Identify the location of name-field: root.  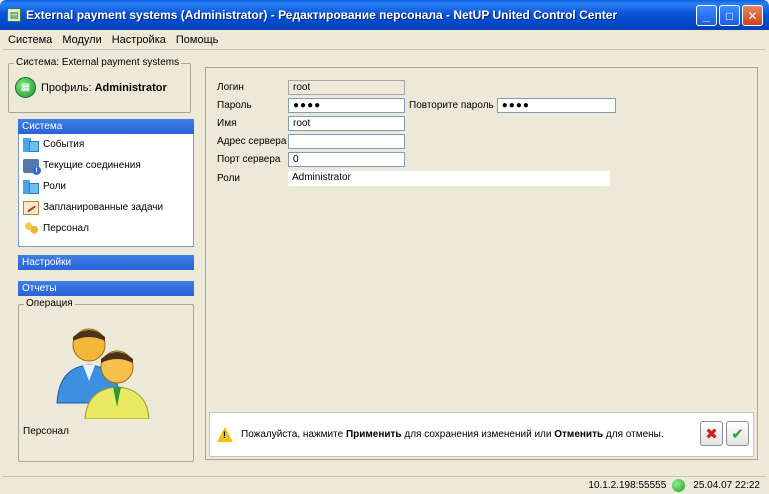
(346, 123).